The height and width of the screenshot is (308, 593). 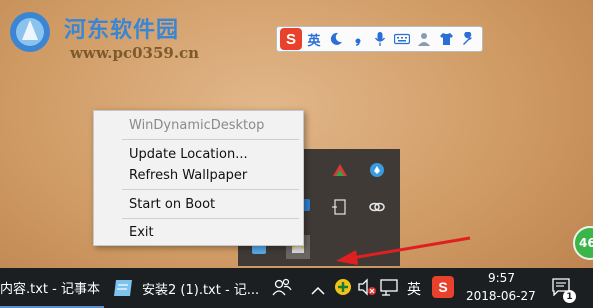 What do you see at coordinates (501, 278) in the screenshot?
I see `clock-time: 9:57` at bounding box center [501, 278].